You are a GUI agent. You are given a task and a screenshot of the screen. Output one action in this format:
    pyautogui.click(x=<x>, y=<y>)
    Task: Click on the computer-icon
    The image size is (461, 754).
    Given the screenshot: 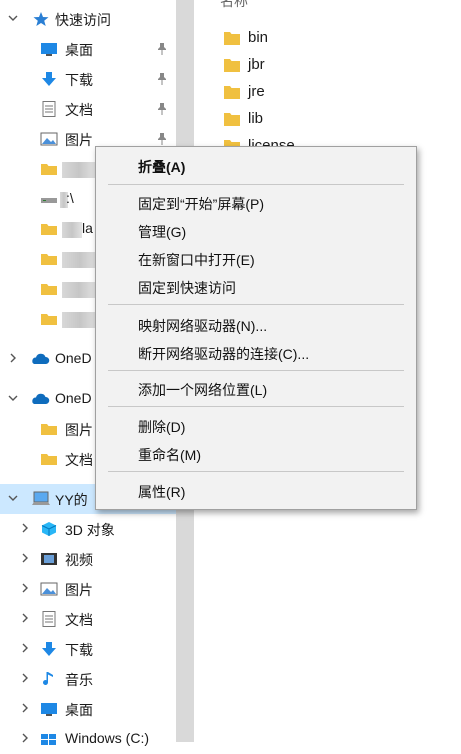 What is the action you would take?
    pyautogui.click(x=41, y=498)
    